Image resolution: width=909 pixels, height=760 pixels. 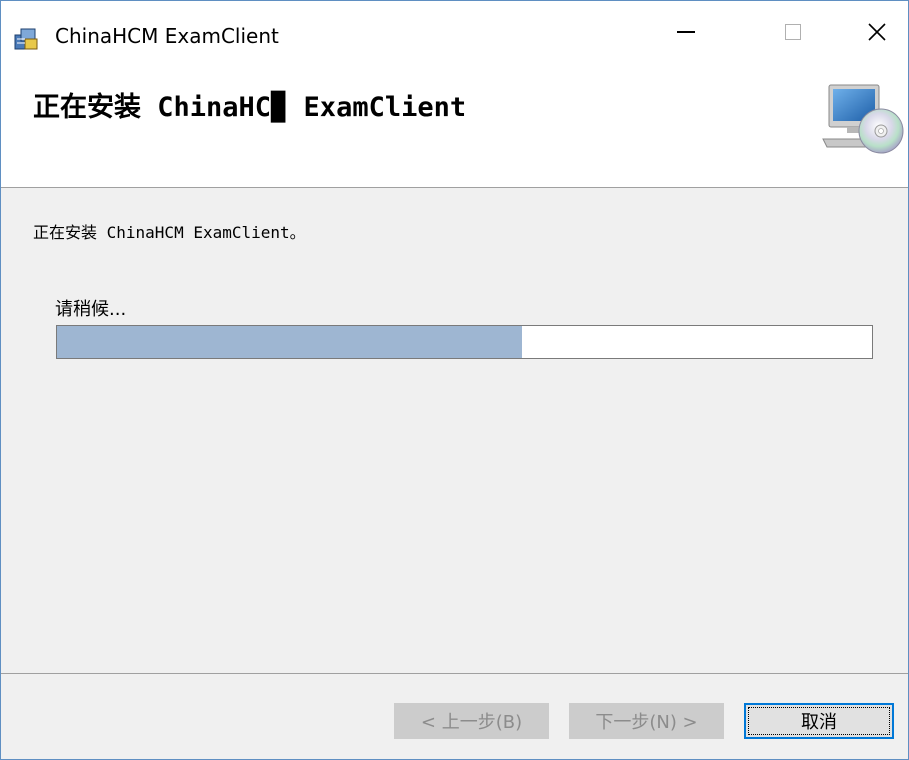 What do you see at coordinates (454, 673) in the screenshot?
I see `footer-divider` at bounding box center [454, 673].